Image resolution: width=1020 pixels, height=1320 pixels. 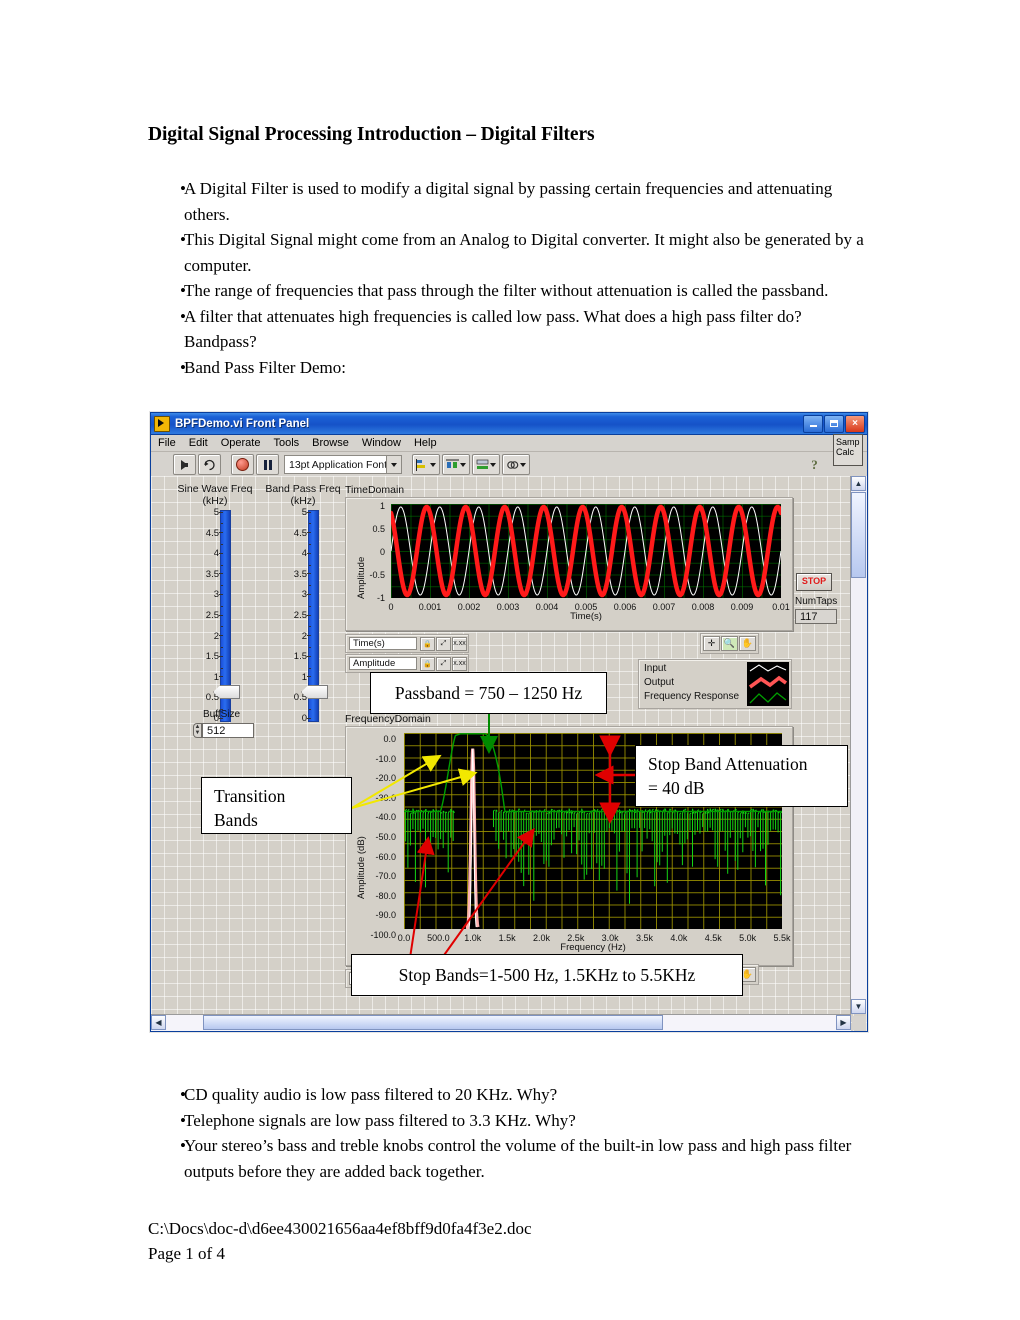 What do you see at coordinates (303, 489) in the screenshot?
I see `band-pass-freq-label-line1: Band Pass Freq` at bounding box center [303, 489].